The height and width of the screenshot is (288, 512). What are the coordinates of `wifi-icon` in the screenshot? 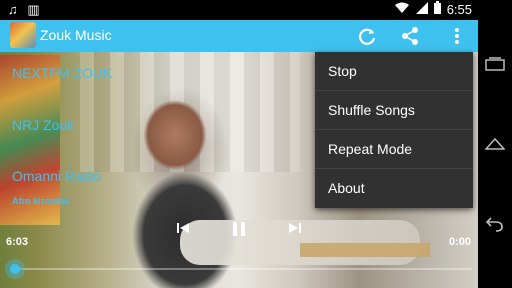 It's located at (402, 9).